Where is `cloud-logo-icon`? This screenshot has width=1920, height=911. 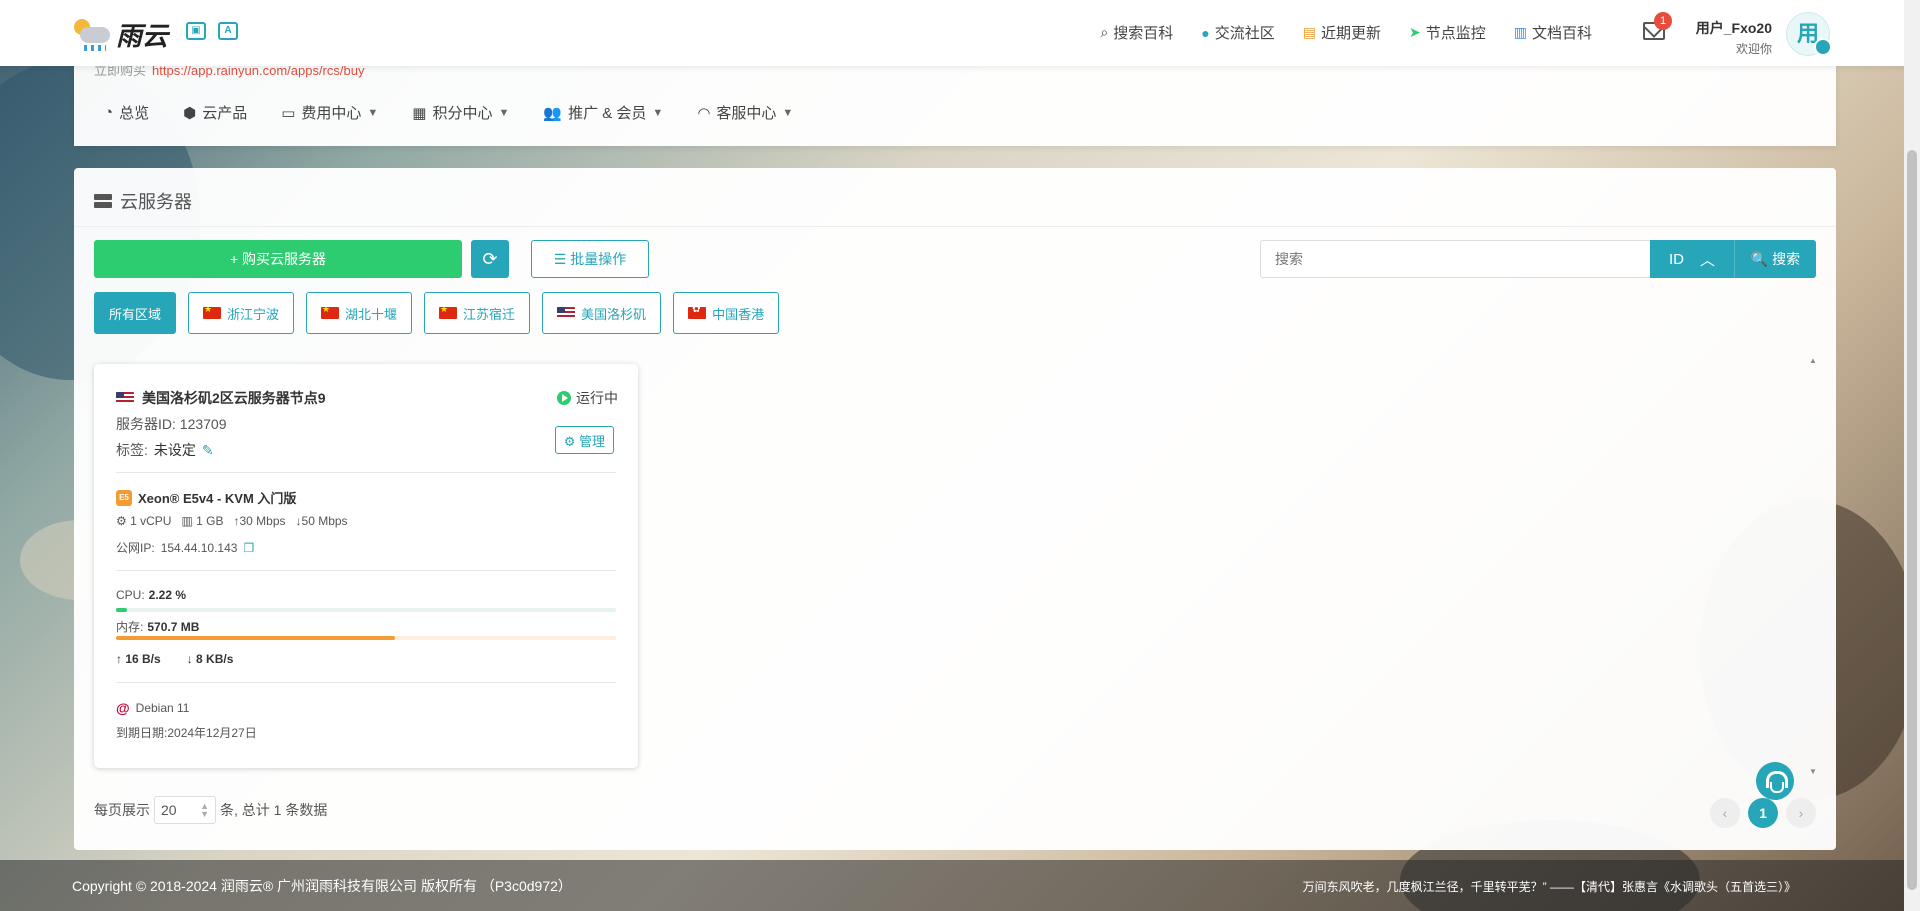 cloud-logo-icon is located at coordinates (92, 35).